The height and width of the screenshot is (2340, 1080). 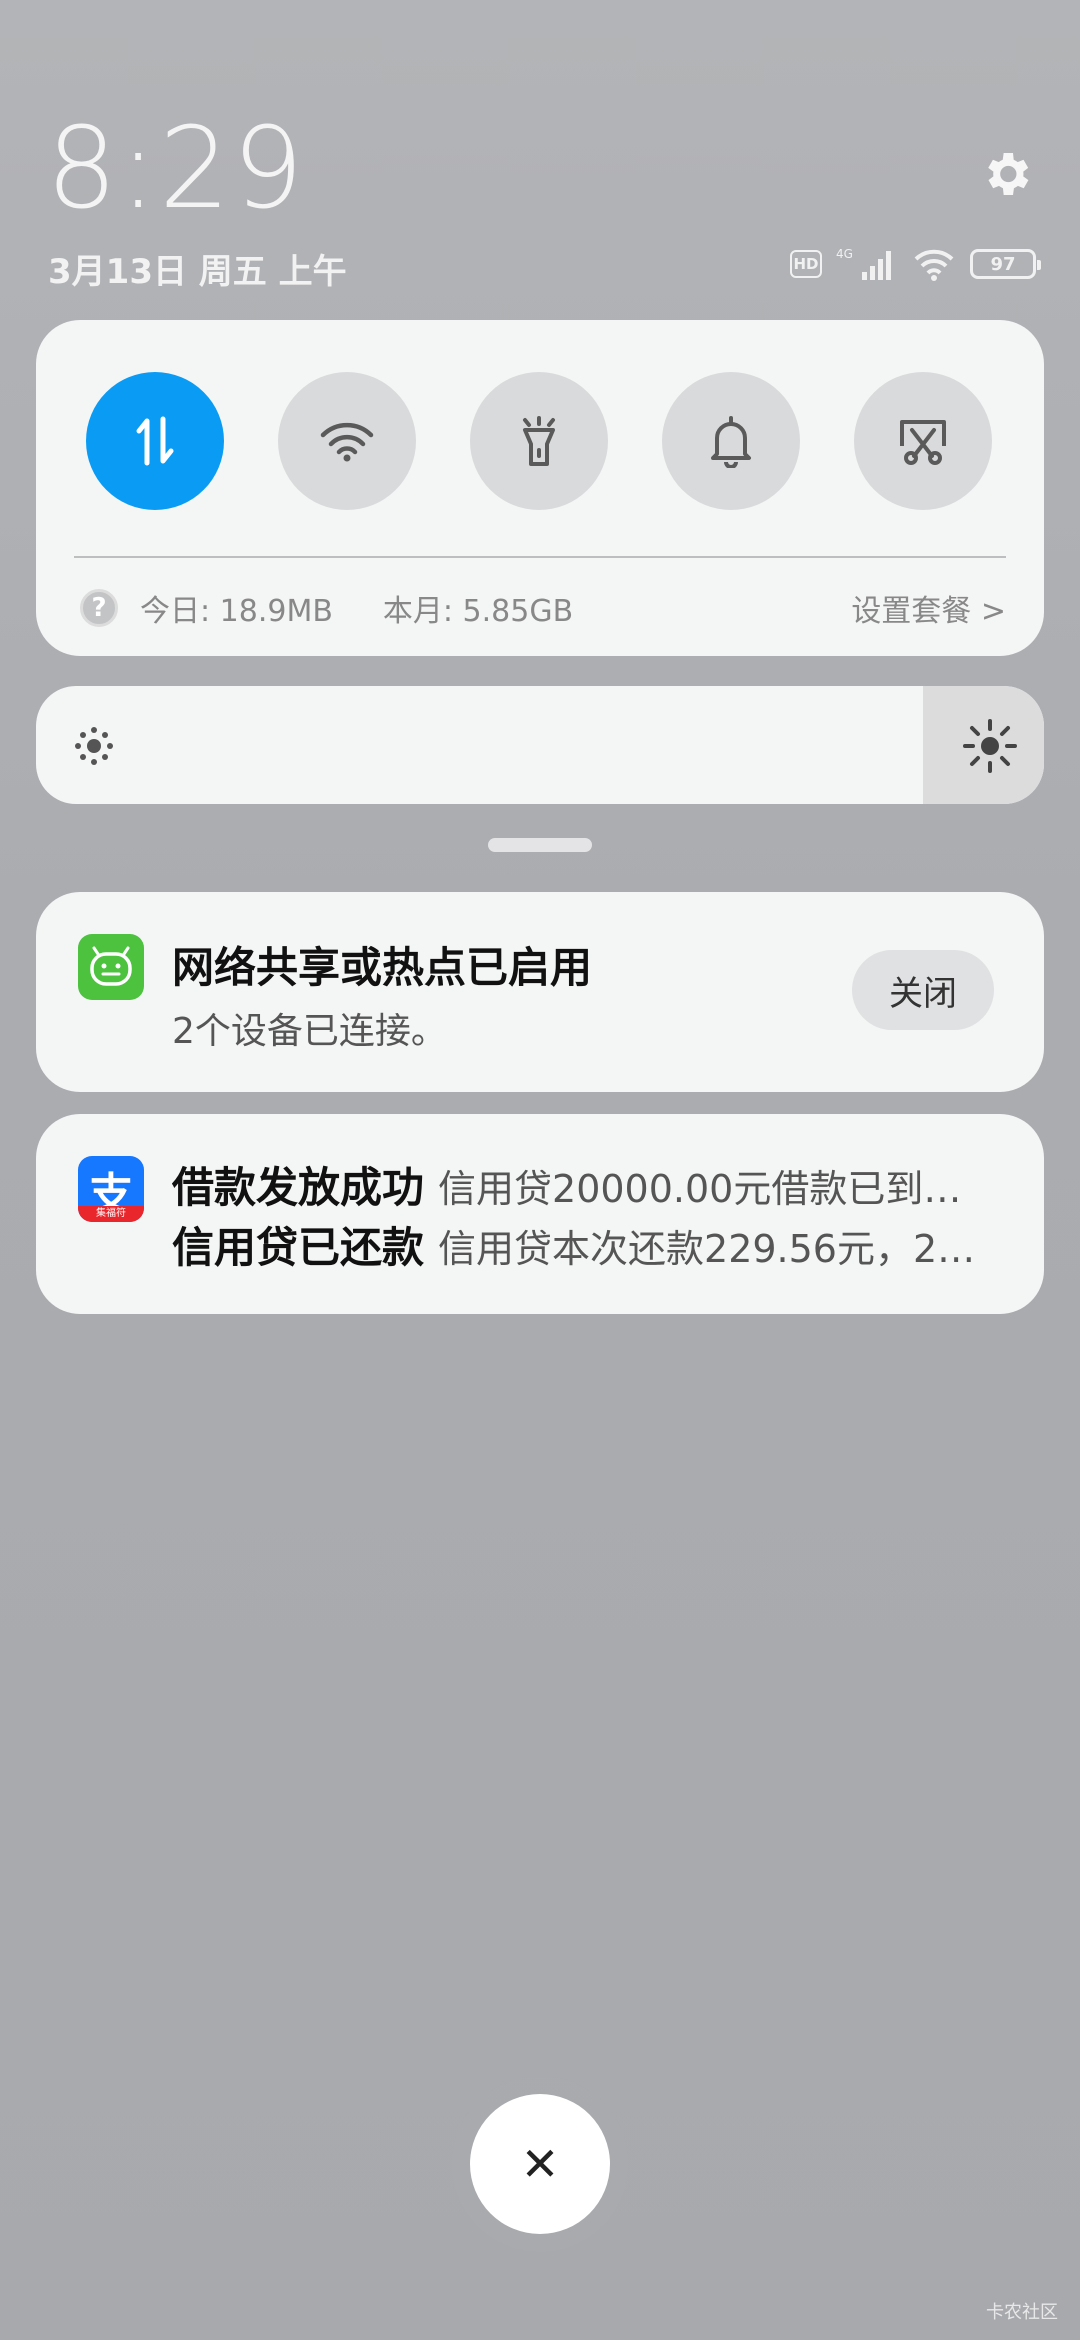 I want to click on clock: 8:29, so click(x=176, y=169).